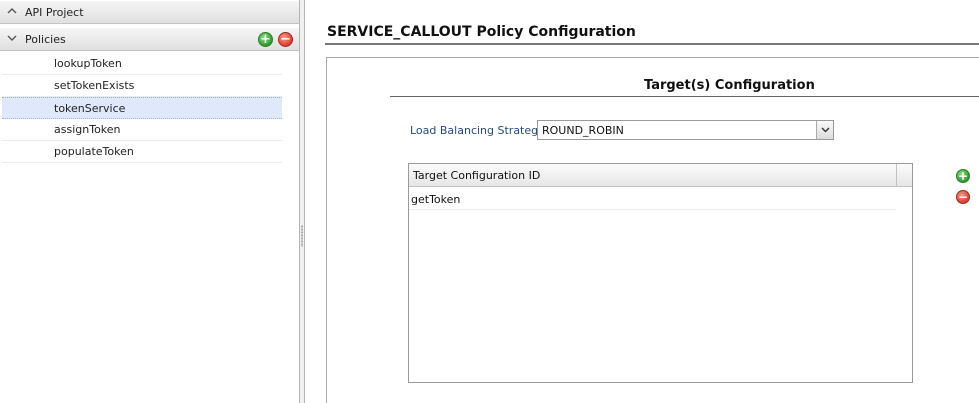  What do you see at coordinates (149, 39) in the screenshot?
I see `policies-header: Policies + −` at bounding box center [149, 39].